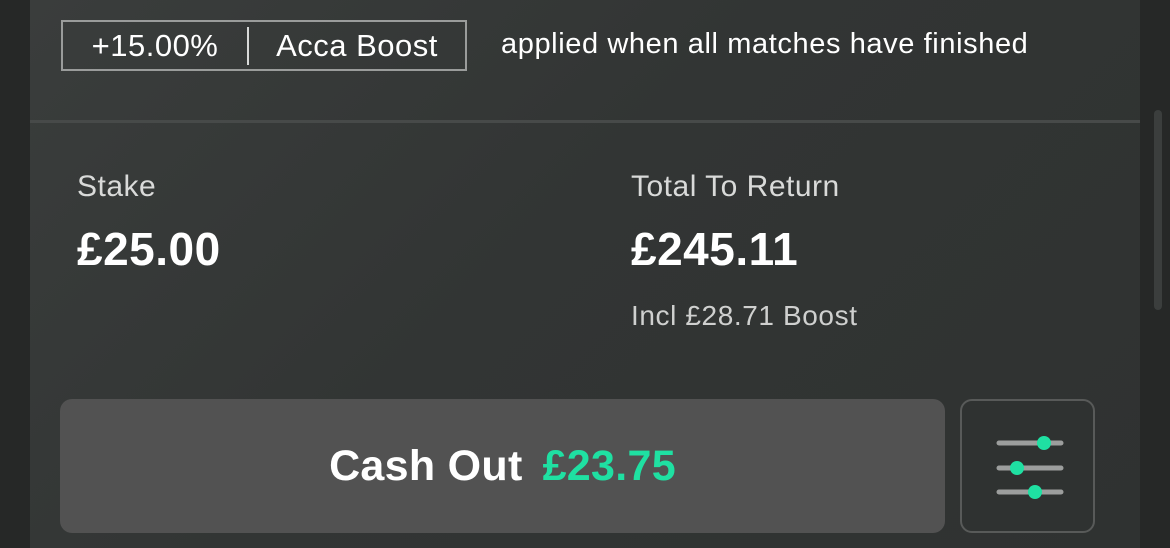  Describe the element at coordinates (155, 45) in the screenshot. I see `boost-percent: +15.00%` at that location.